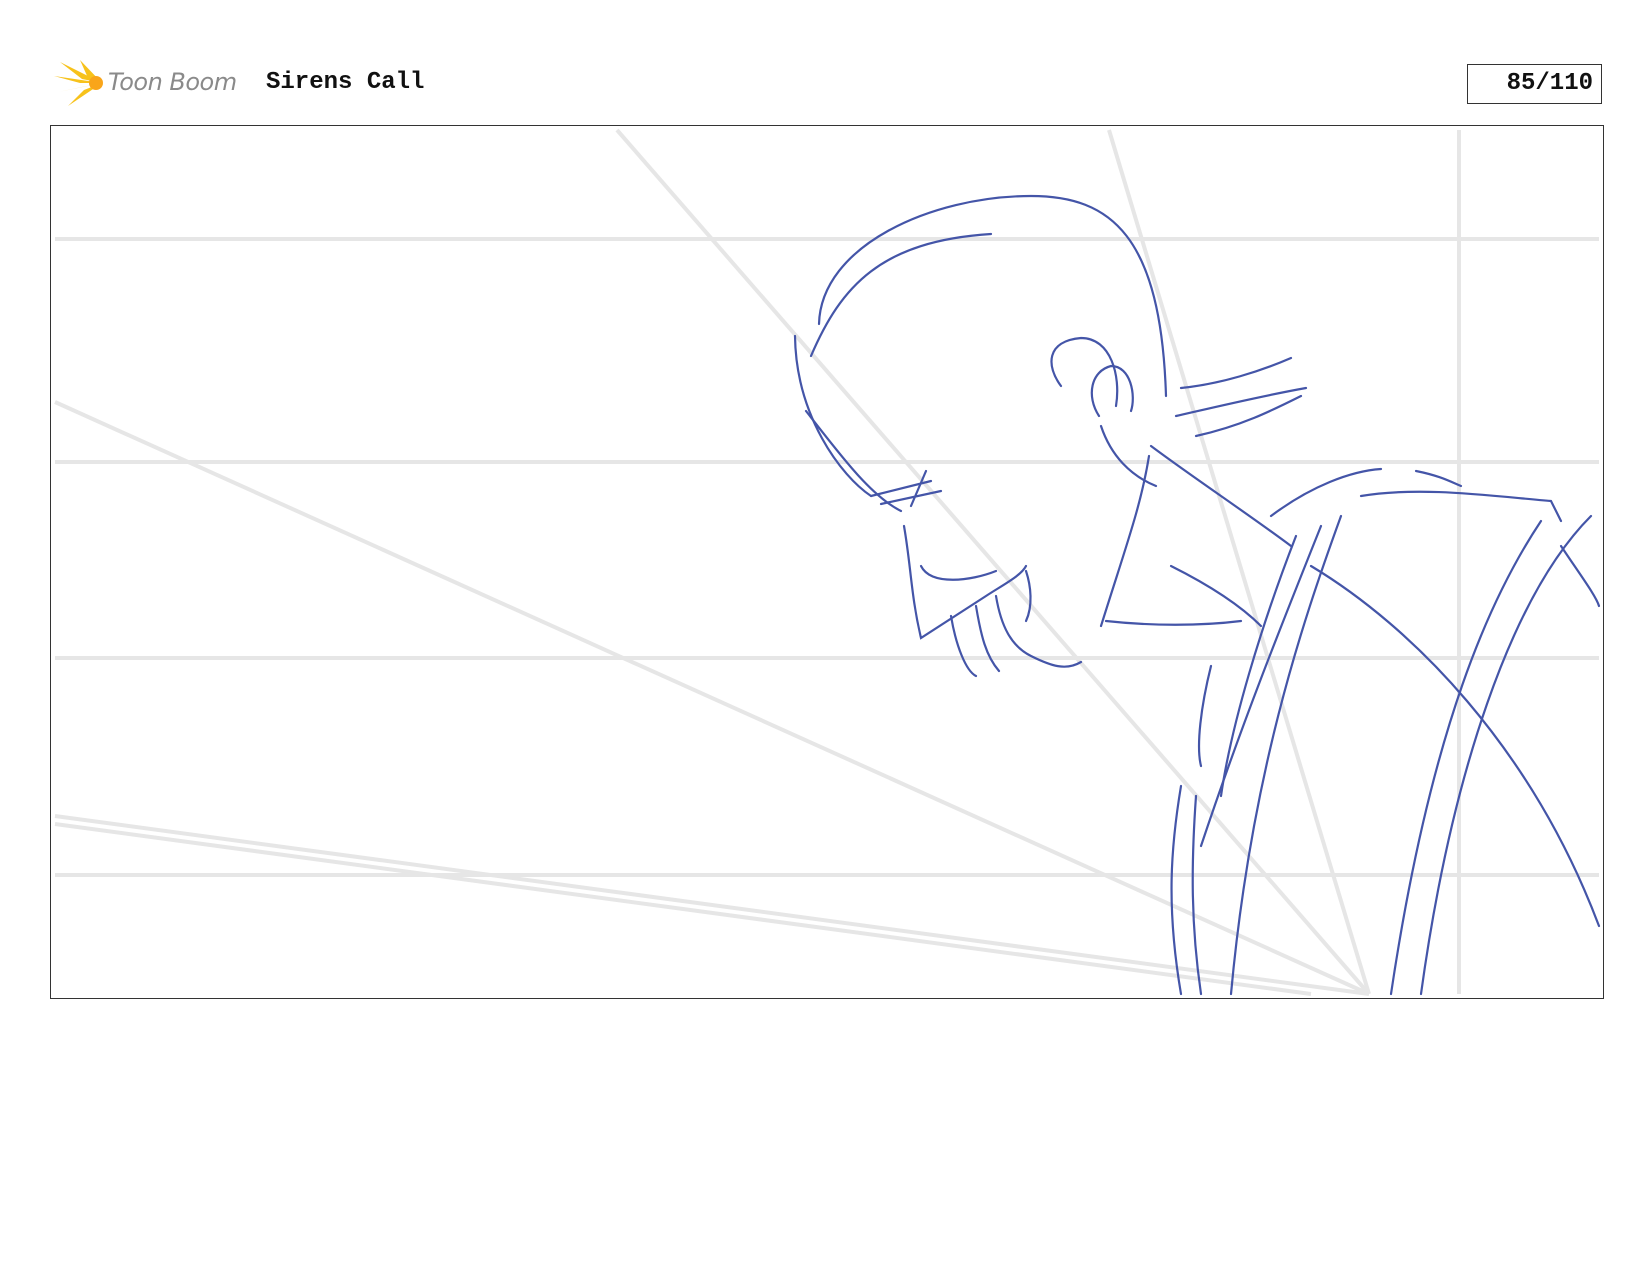 This screenshot has height=1275, width=1650. I want to click on storyboard-header: Toon Boom Sirens Call 85/110, so click(828, 83).